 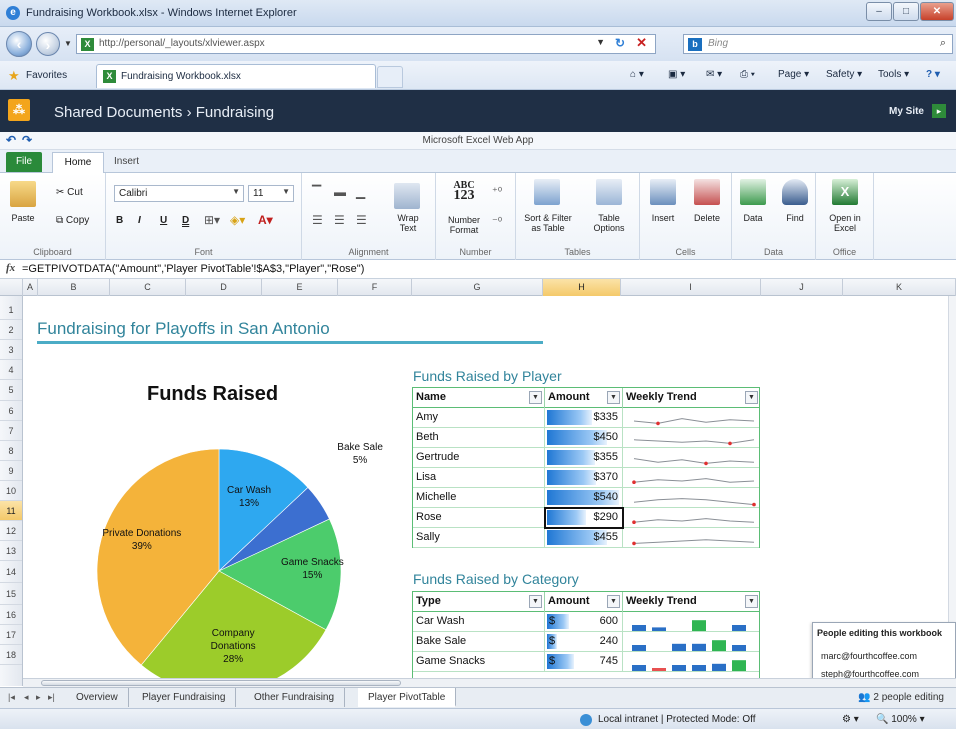 What do you see at coordinates (850, 719) in the screenshot?
I see `protected-mode-icon: ⚙ ▾` at bounding box center [850, 719].